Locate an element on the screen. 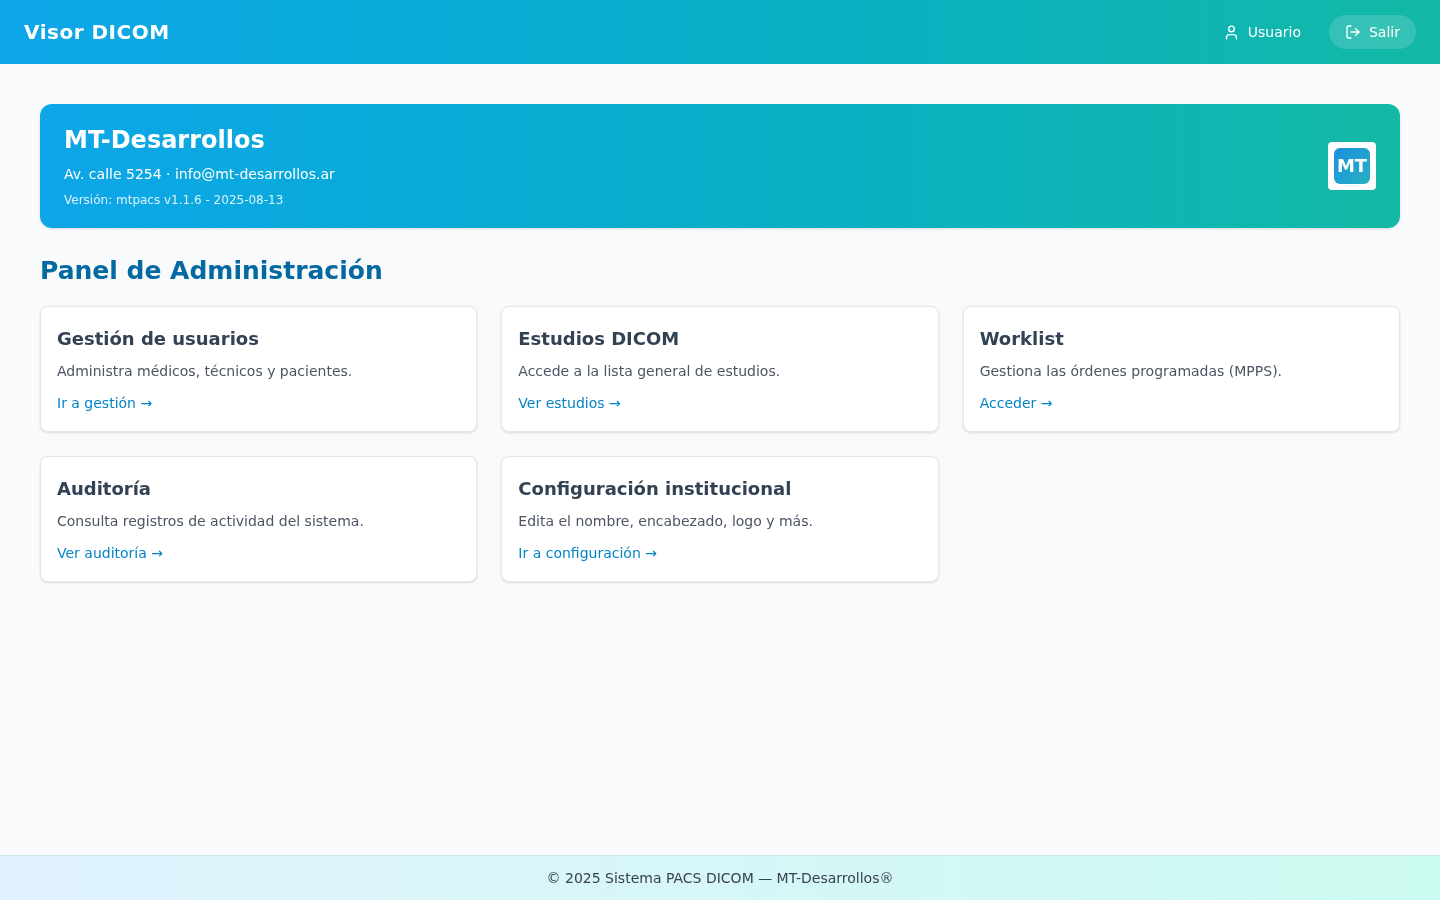 The width and height of the screenshot is (1440, 900). card-title: Gestión de usuarios is located at coordinates (158, 338).